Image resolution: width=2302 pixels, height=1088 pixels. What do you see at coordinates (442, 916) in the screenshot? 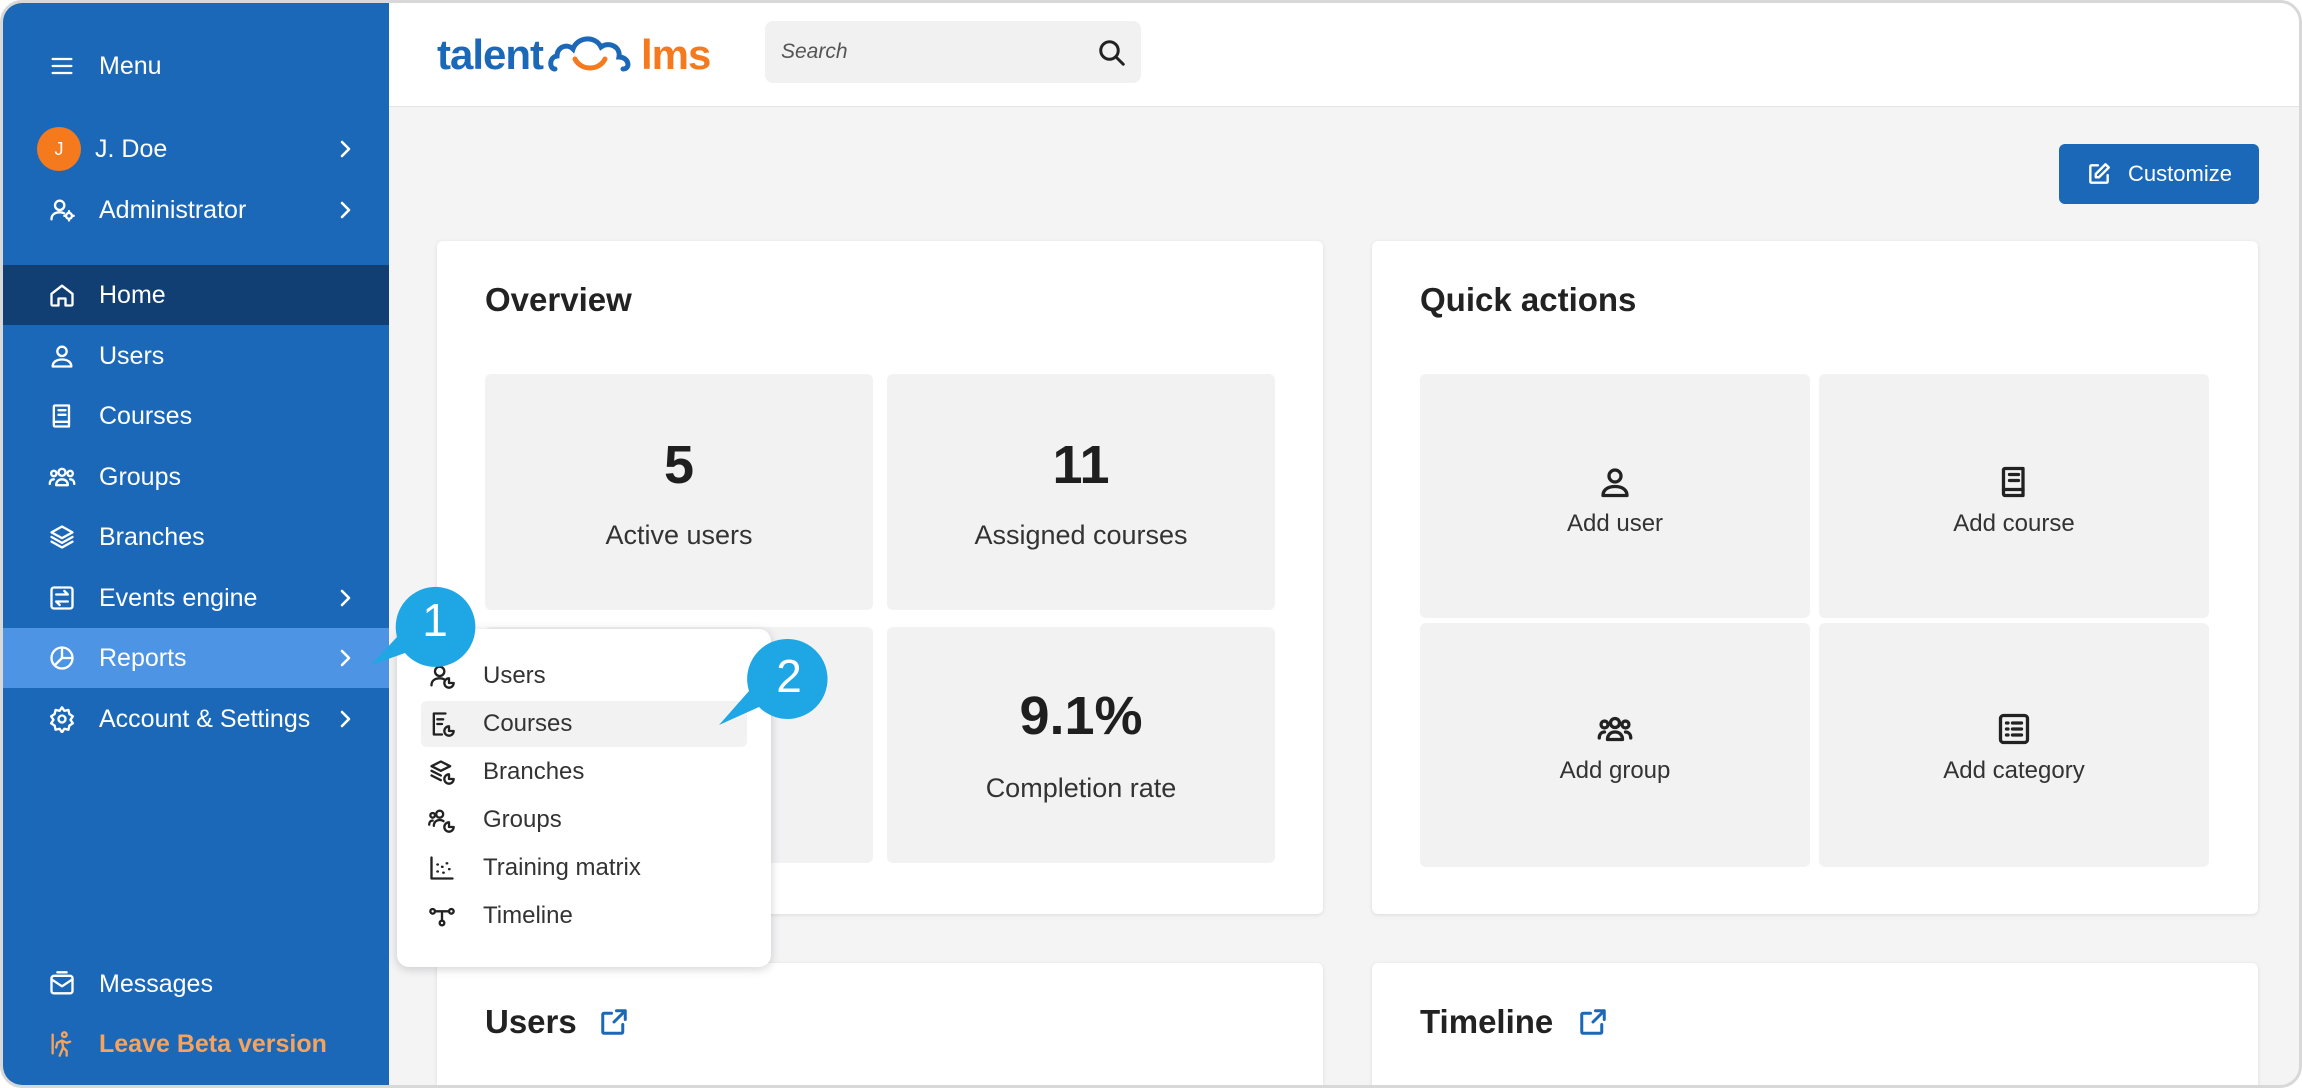
I see `timeline-icon` at bounding box center [442, 916].